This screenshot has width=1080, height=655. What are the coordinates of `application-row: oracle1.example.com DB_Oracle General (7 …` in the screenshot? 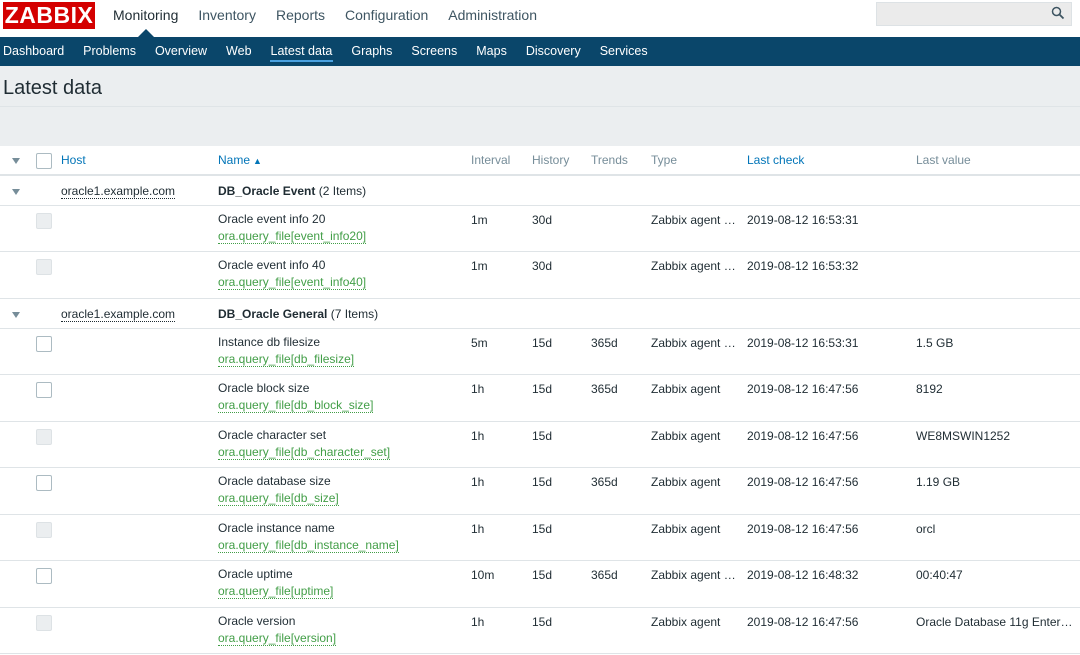 It's located at (540, 313).